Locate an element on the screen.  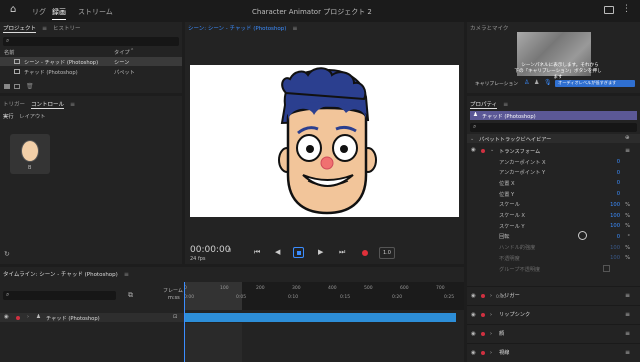
property-row: グループ不透明度 is located at coordinates (553, 269).